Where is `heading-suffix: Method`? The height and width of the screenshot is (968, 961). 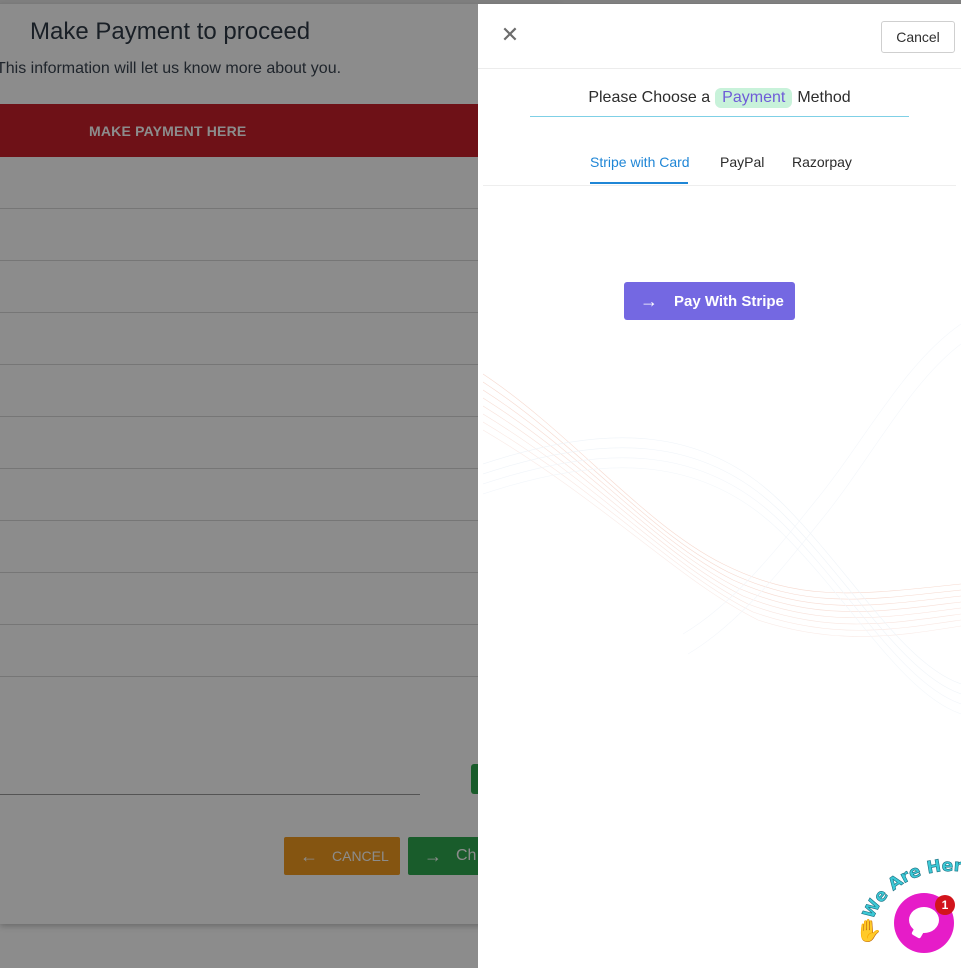
heading-suffix: Method is located at coordinates (824, 97).